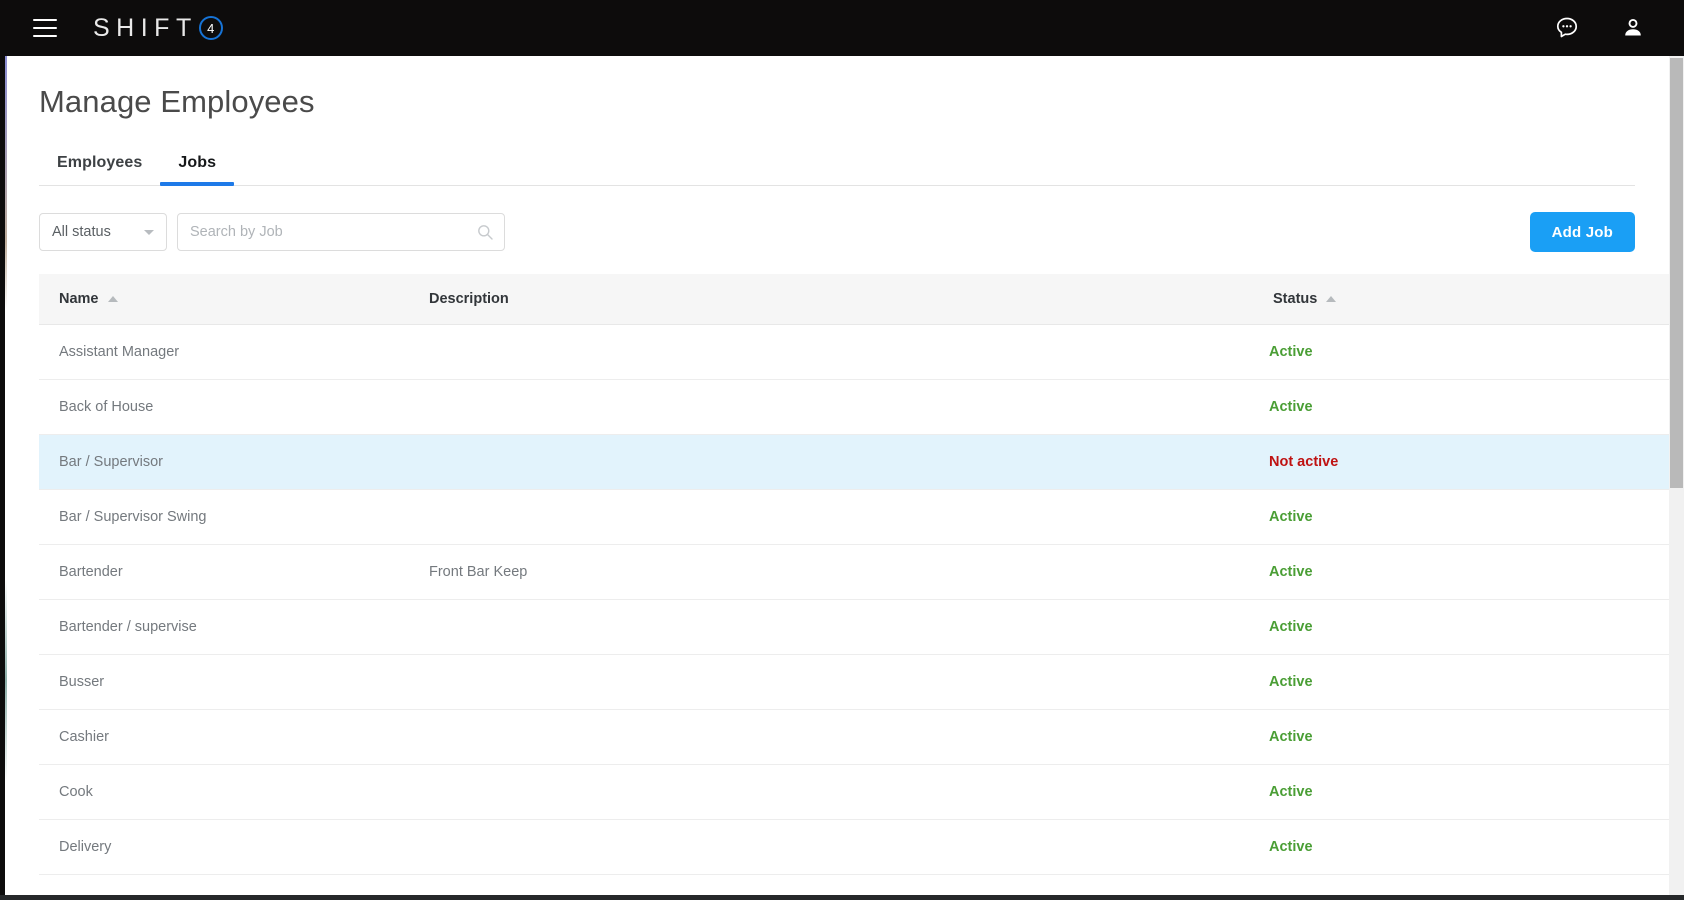  I want to click on tab-bar: Employees Jobs, so click(837, 164).